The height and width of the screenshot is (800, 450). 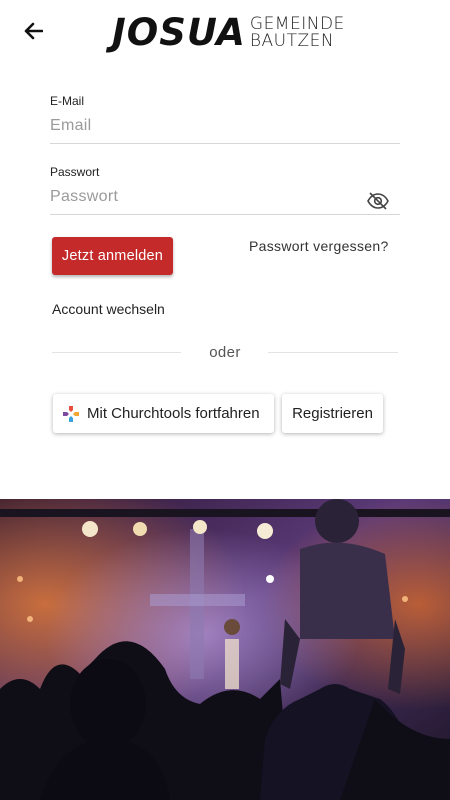 What do you see at coordinates (75, 172) in the screenshot?
I see `password-label: Passwort` at bounding box center [75, 172].